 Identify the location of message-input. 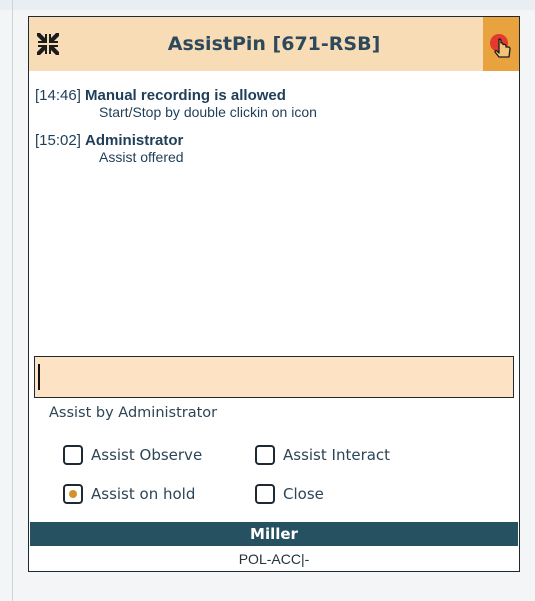
(274, 377).